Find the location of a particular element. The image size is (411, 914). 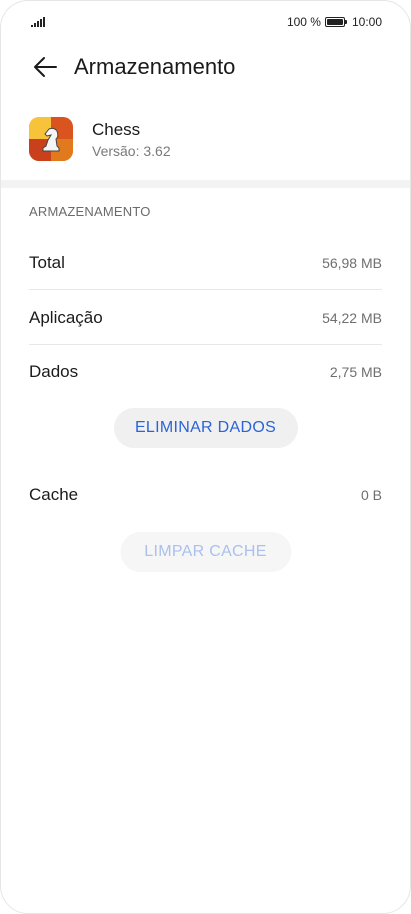

clock: 10:00 is located at coordinates (366, 22).